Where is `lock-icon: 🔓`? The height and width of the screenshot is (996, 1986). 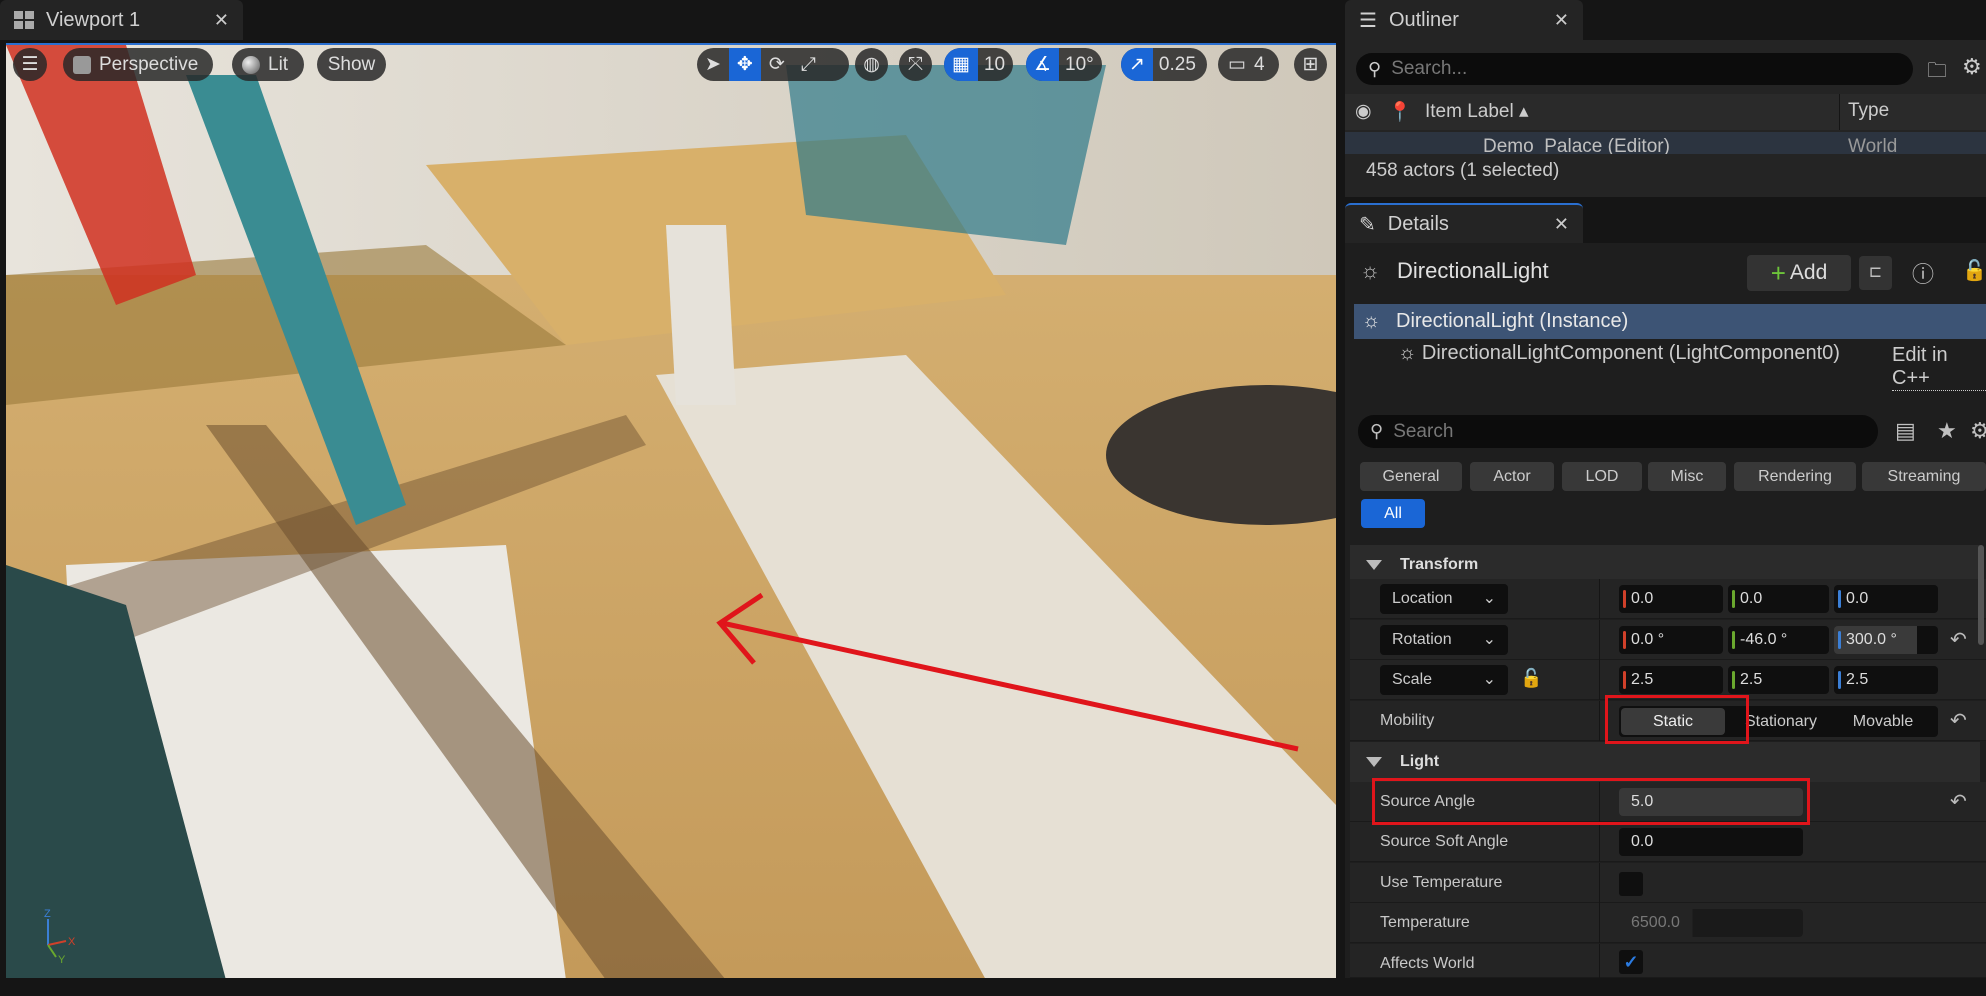 lock-icon: 🔓 is located at coordinates (1974, 270).